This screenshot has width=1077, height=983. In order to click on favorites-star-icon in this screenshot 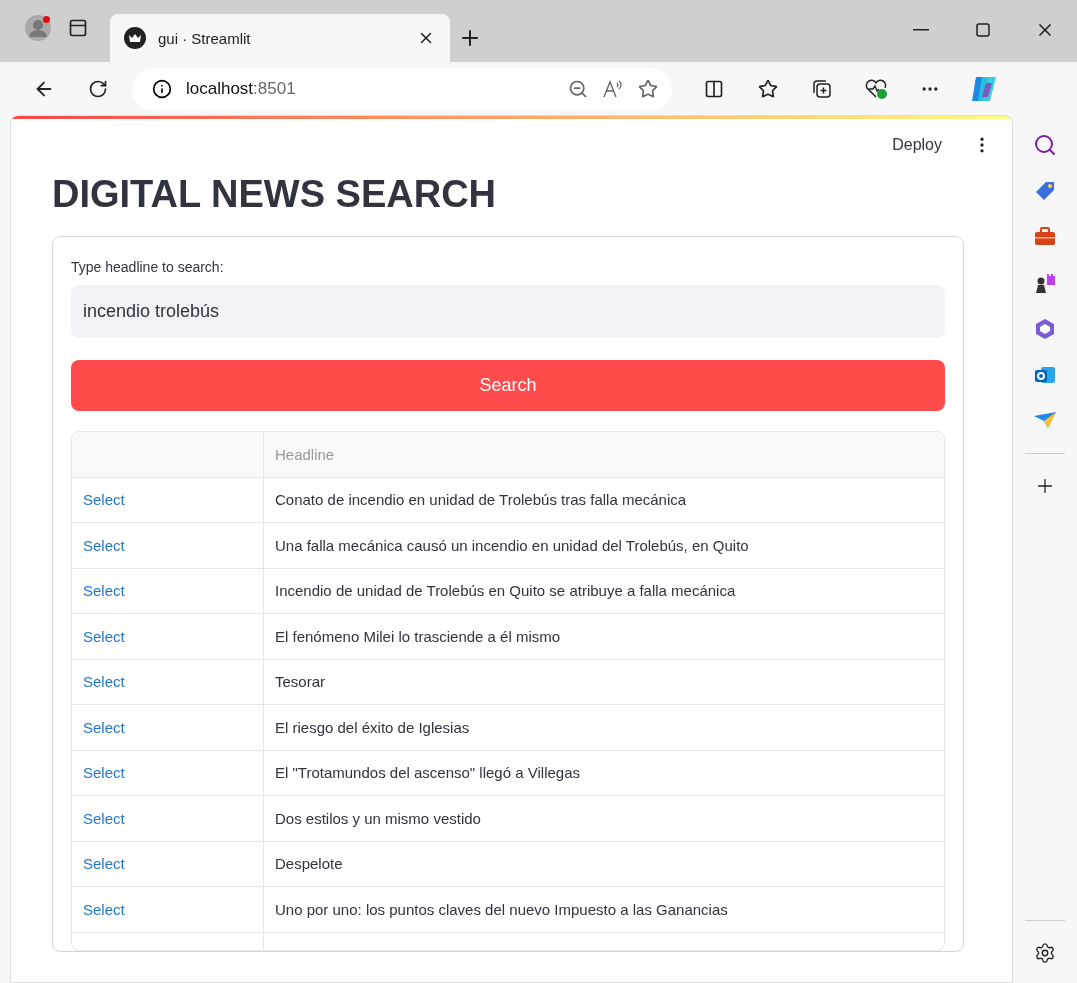, I will do `click(768, 88)`.